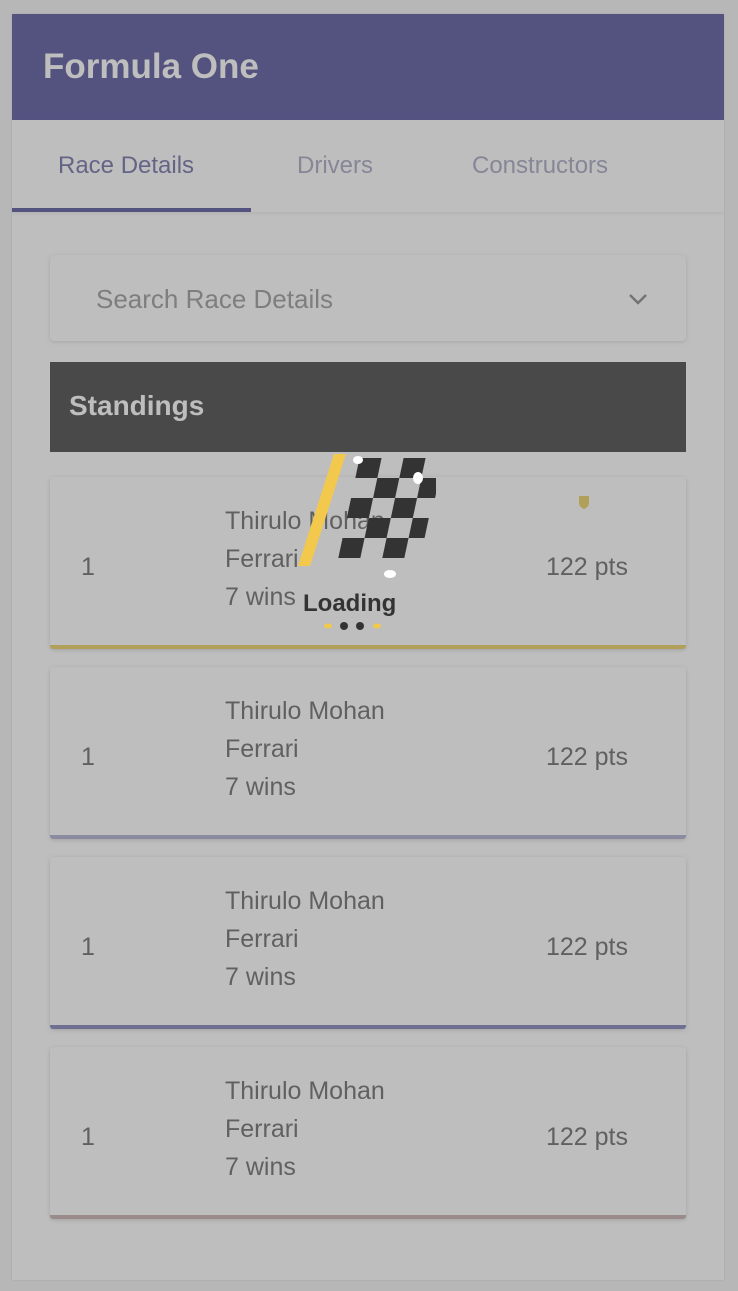  What do you see at coordinates (350, 603) in the screenshot?
I see `loading-label: Loading` at bounding box center [350, 603].